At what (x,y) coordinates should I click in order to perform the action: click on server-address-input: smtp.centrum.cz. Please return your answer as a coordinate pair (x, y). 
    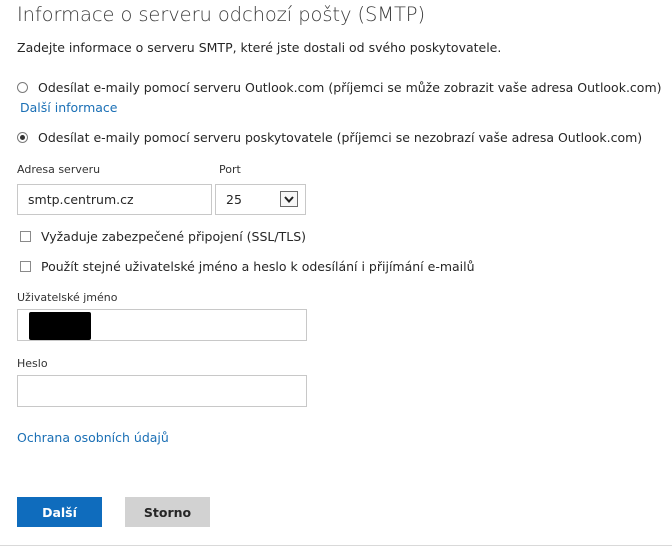
    Looking at the image, I should click on (114, 199).